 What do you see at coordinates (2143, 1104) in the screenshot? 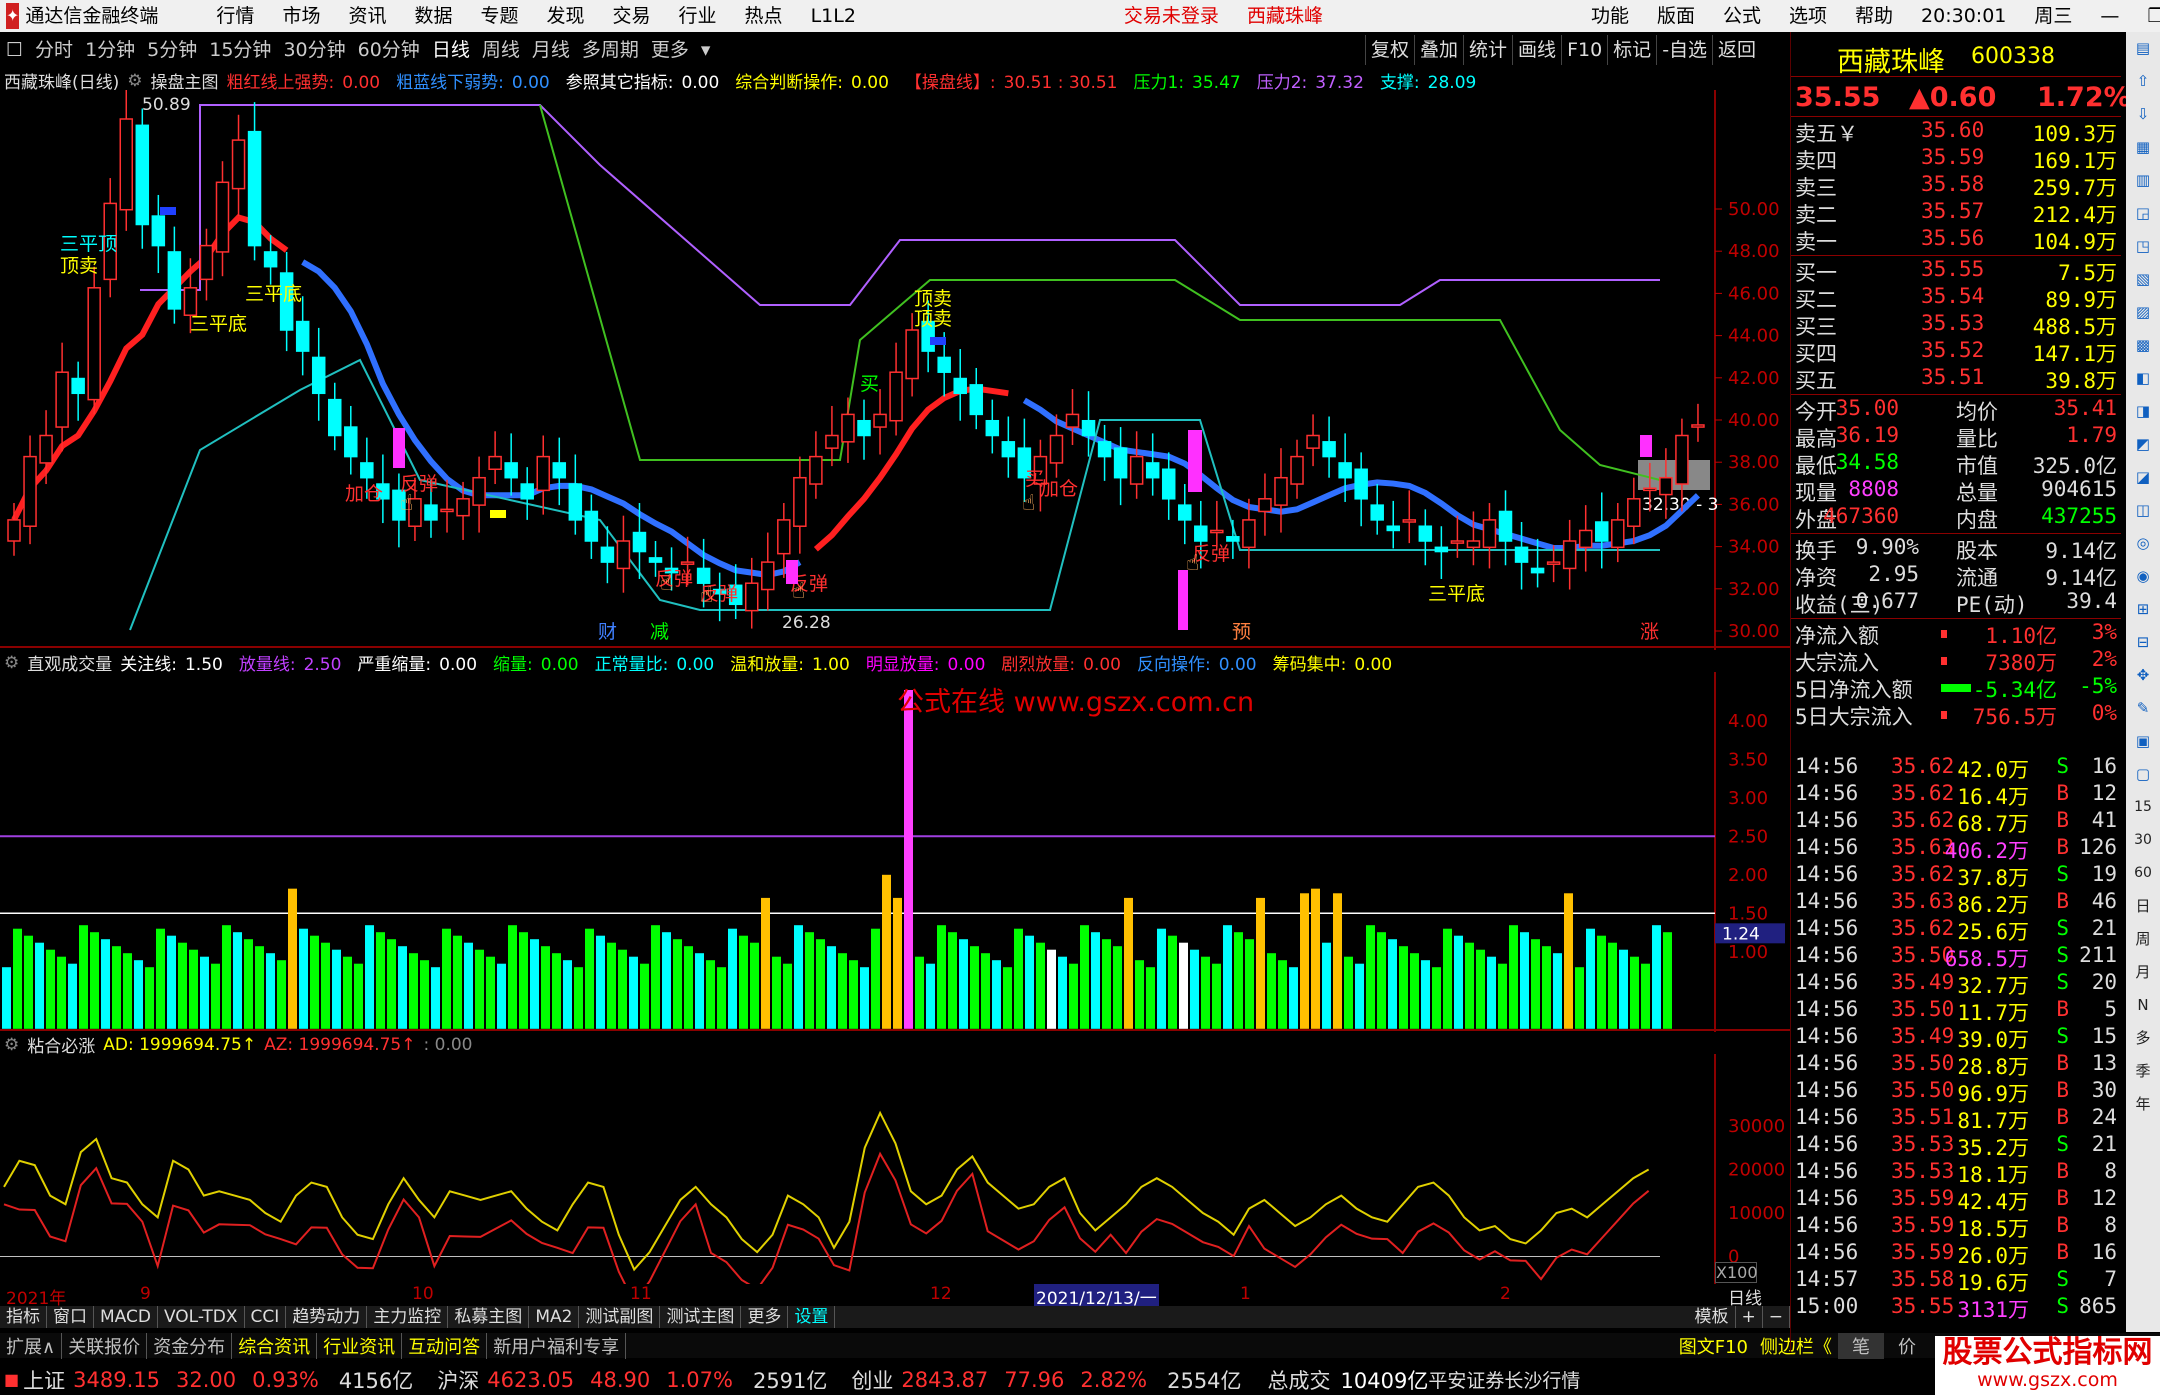
I see `side-period-year: 年` at bounding box center [2143, 1104].